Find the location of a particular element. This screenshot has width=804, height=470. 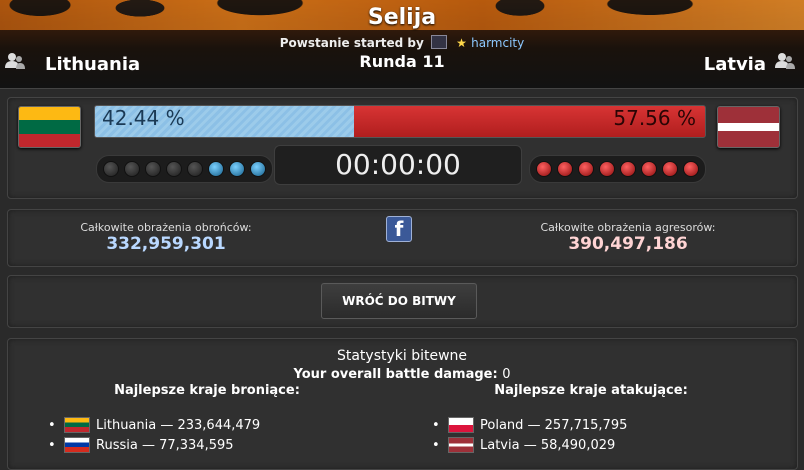

overall-damage-line: Your overall battle damage: 0 is located at coordinates (402, 374).